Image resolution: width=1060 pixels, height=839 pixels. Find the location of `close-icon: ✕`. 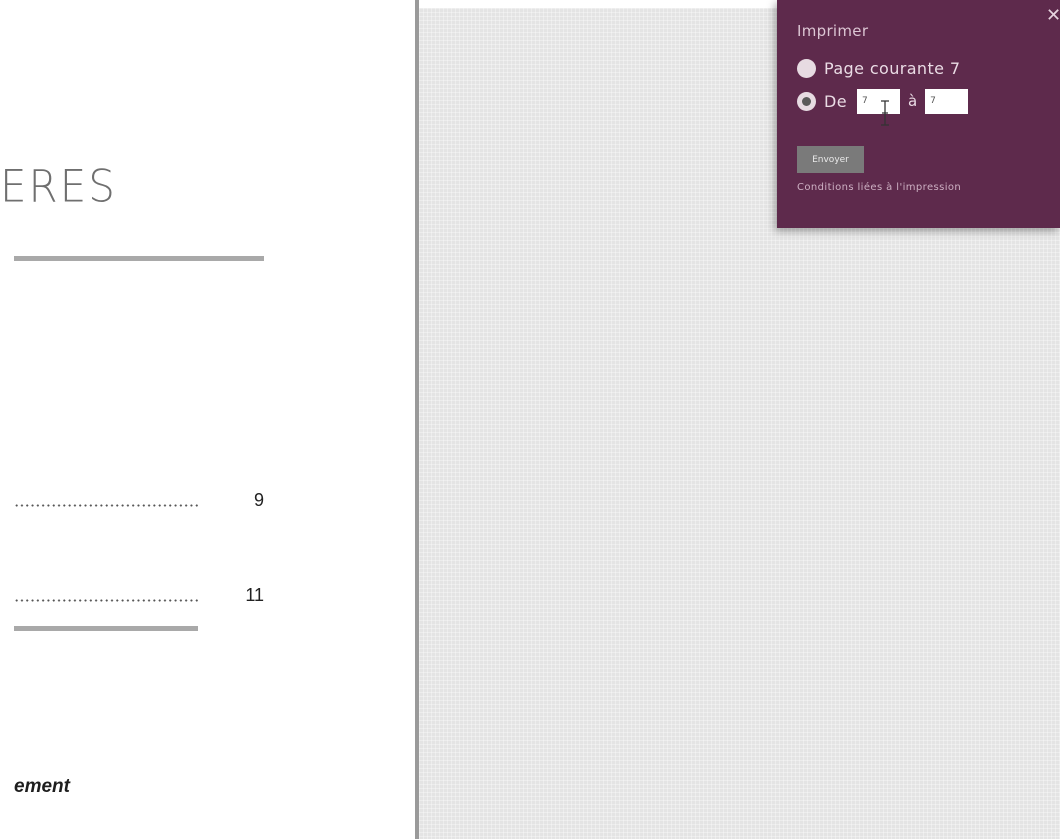

close-icon: ✕ is located at coordinates (1053, 16).